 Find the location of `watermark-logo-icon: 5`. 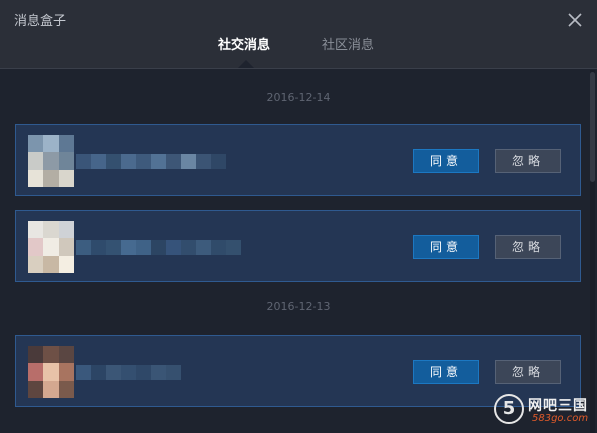

watermark-logo-icon: 5 is located at coordinates (509, 409).